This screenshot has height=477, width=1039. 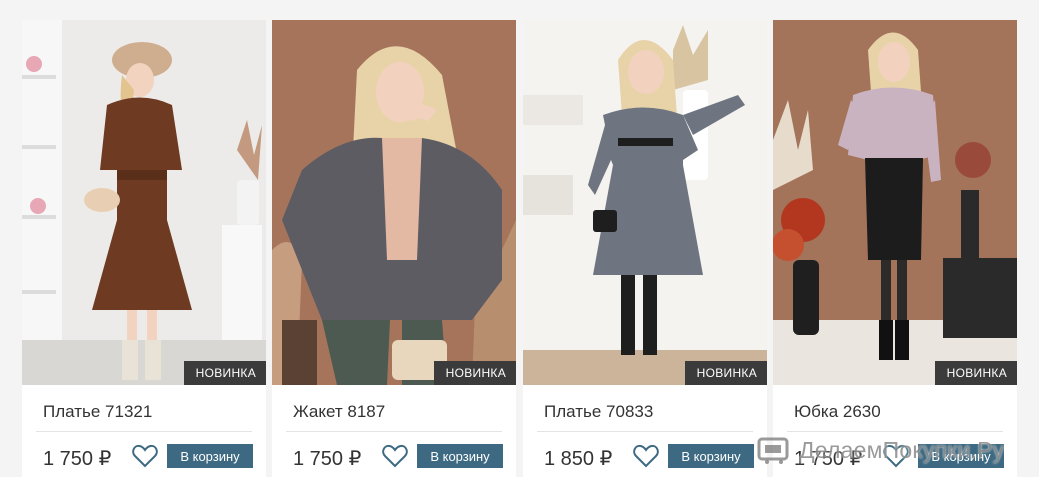 I want to click on product-title: Юбка 2630, so click(x=837, y=412).